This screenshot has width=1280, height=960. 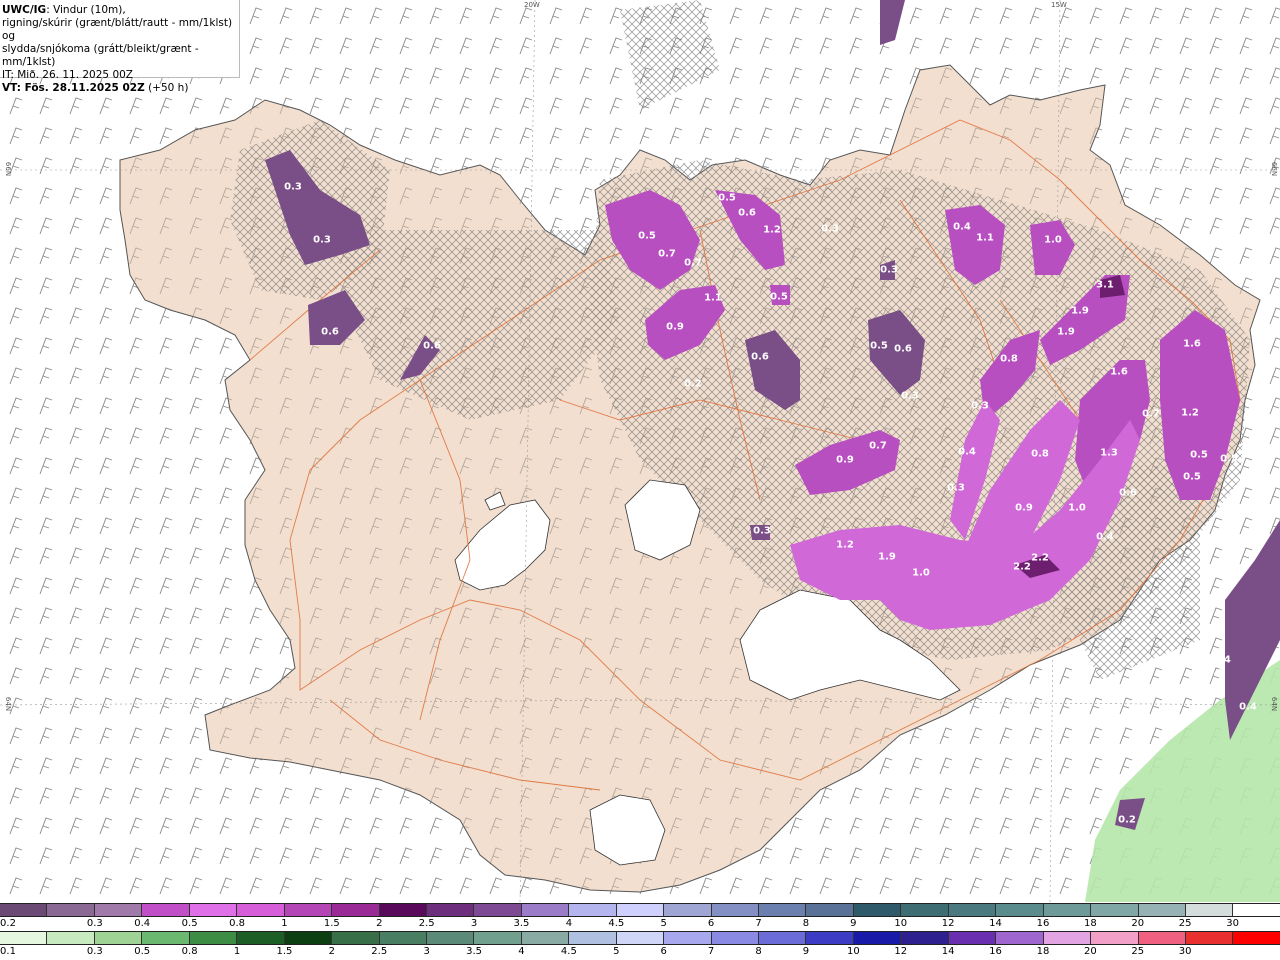 I want to click on scale-label: 0.1, so click(x=8, y=951).